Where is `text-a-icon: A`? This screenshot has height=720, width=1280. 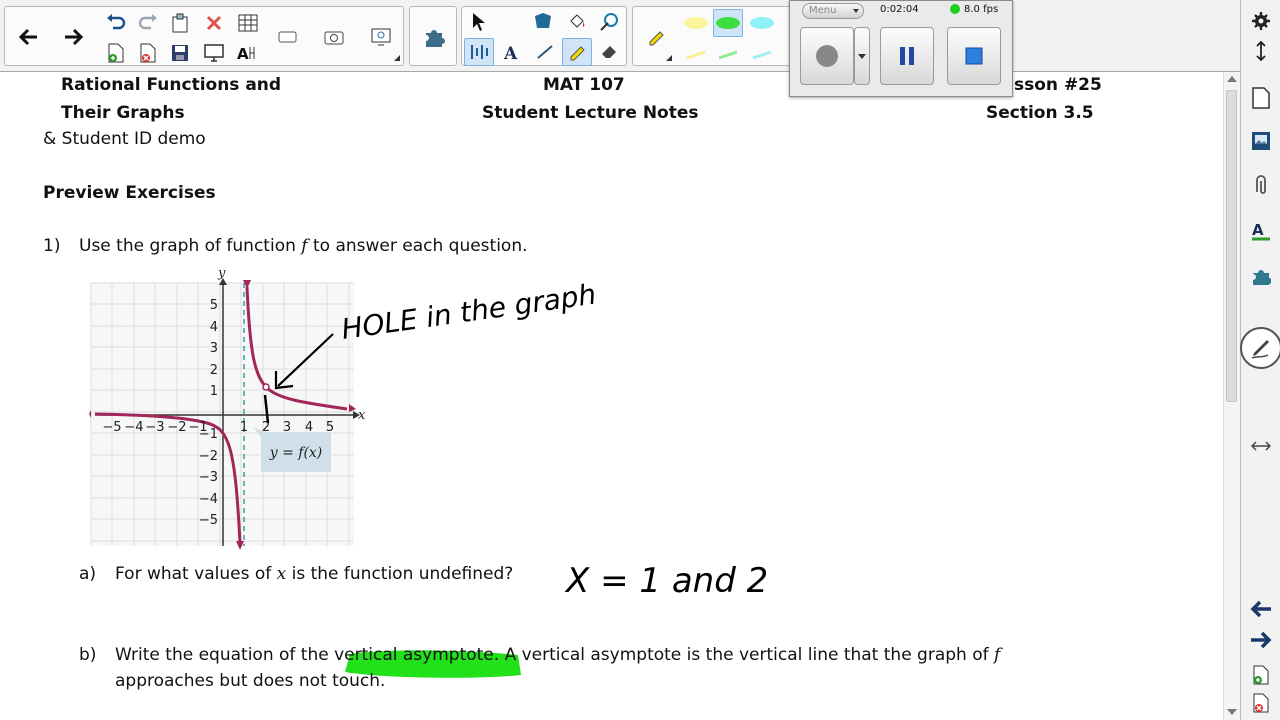 text-a-icon: A is located at coordinates (511, 52).